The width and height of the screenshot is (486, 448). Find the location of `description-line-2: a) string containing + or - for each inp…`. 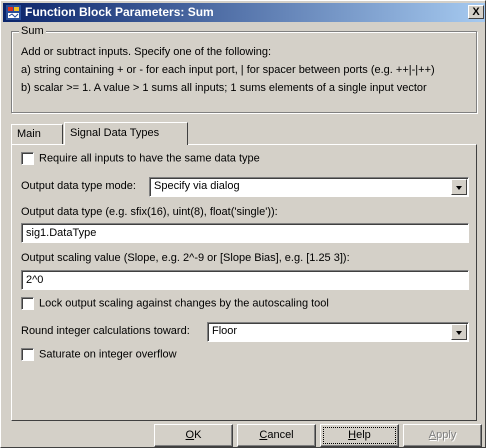

description-line-2: a) string containing + or - for each inp… is located at coordinates (228, 70).